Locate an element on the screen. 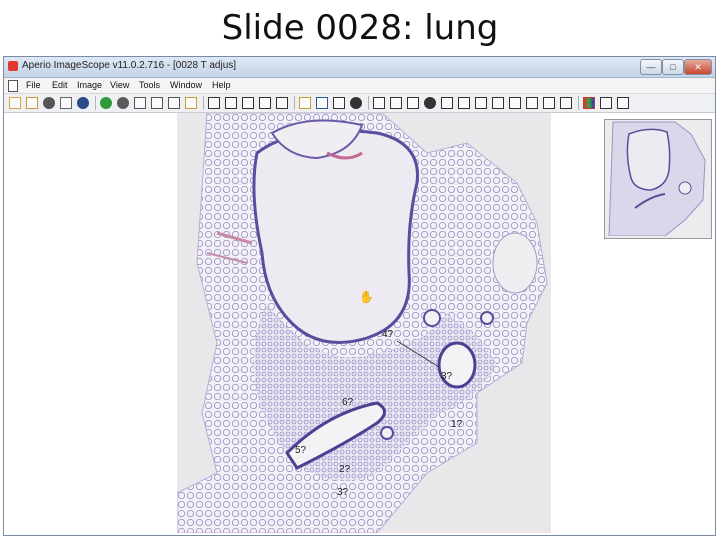  arrow-tool-icon is located at coordinates (481, 103).